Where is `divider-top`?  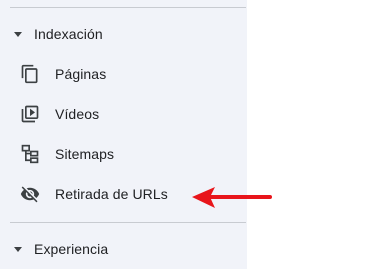
divider-top is located at coordinates (128, 7).